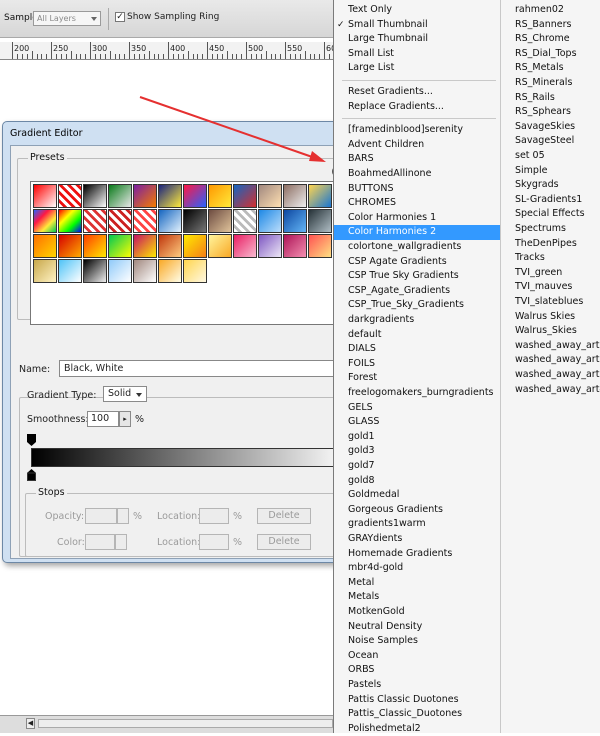  Describe the element at coordinates (417, 714) in the screenshot. I see `menu-item: Pattis_Classic_Duotones` at that location.